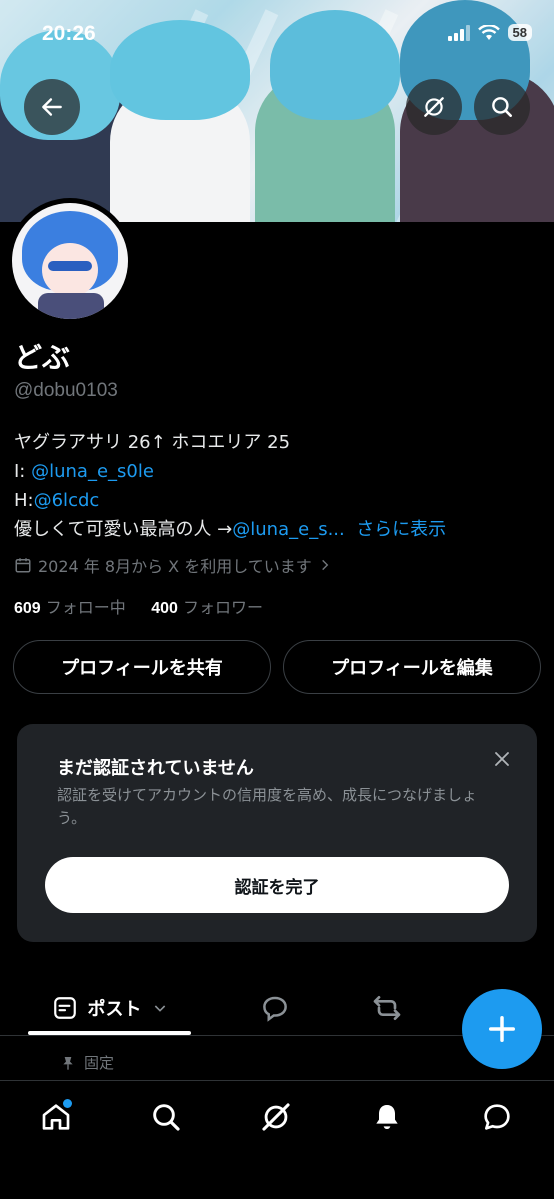  Describe the element at coordinates (138, 606) in the screenshot. I see `follow-stats: 609 フォロー中 400 フォロワー` at that location.